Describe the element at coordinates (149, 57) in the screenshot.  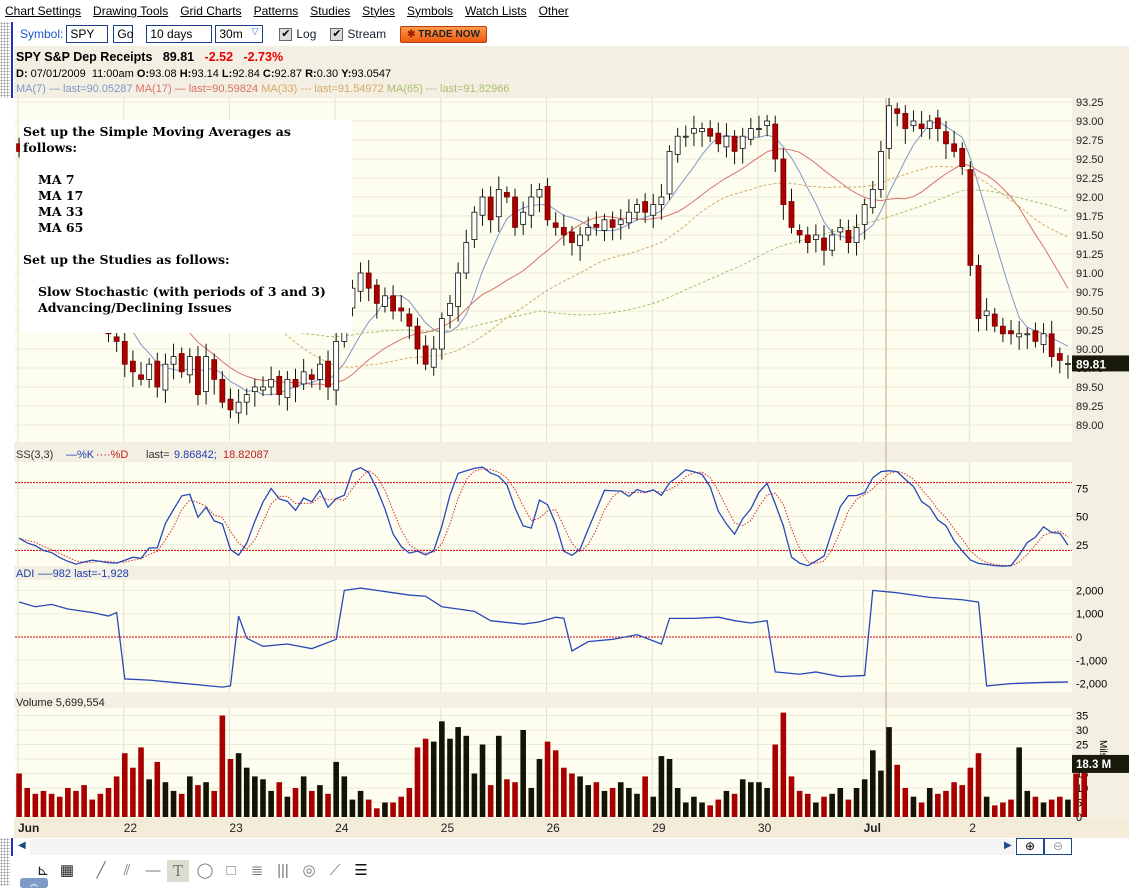
I see `quote-title-row: SPY S&P Dep Receipts 89.81 -2.52 -2.73%` at that location.